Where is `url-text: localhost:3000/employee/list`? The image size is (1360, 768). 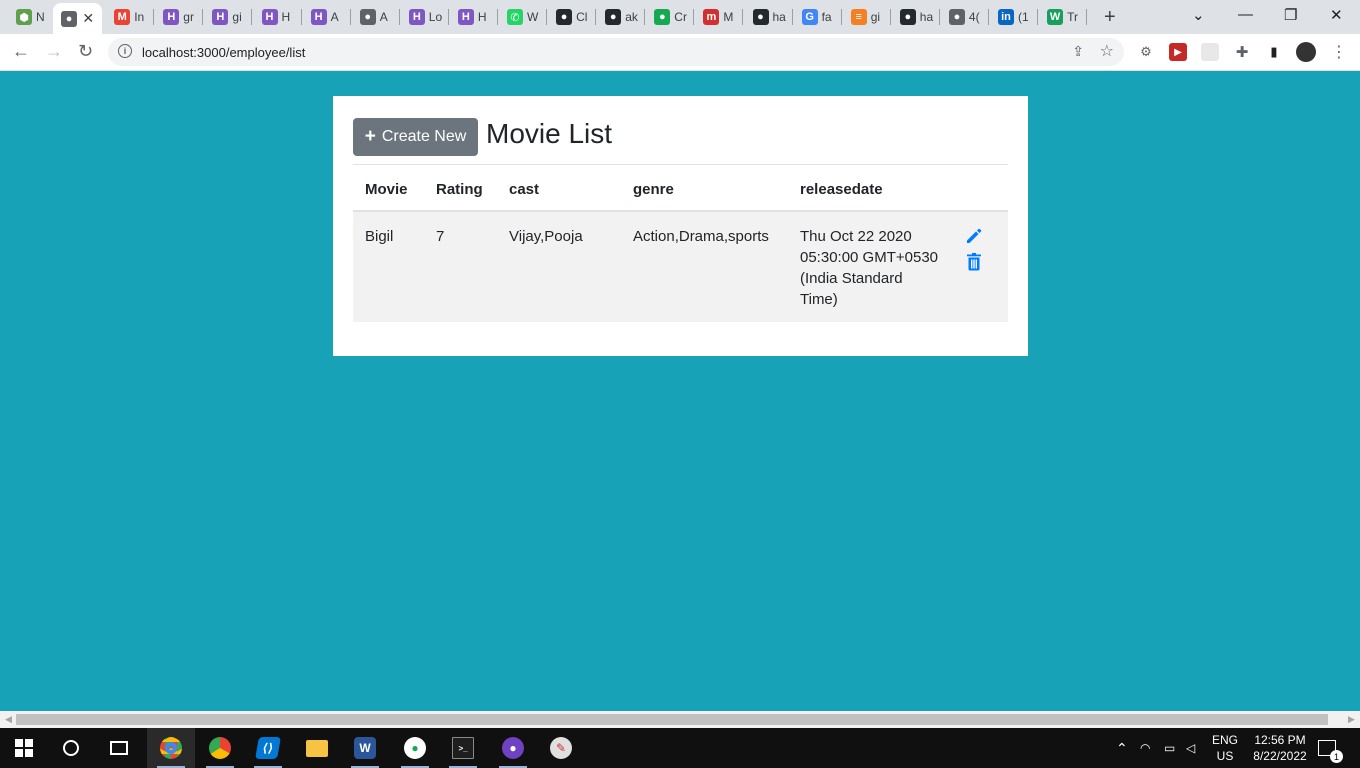 url-text: localhost:3000/employee/list is located at coordinates (223, 52).